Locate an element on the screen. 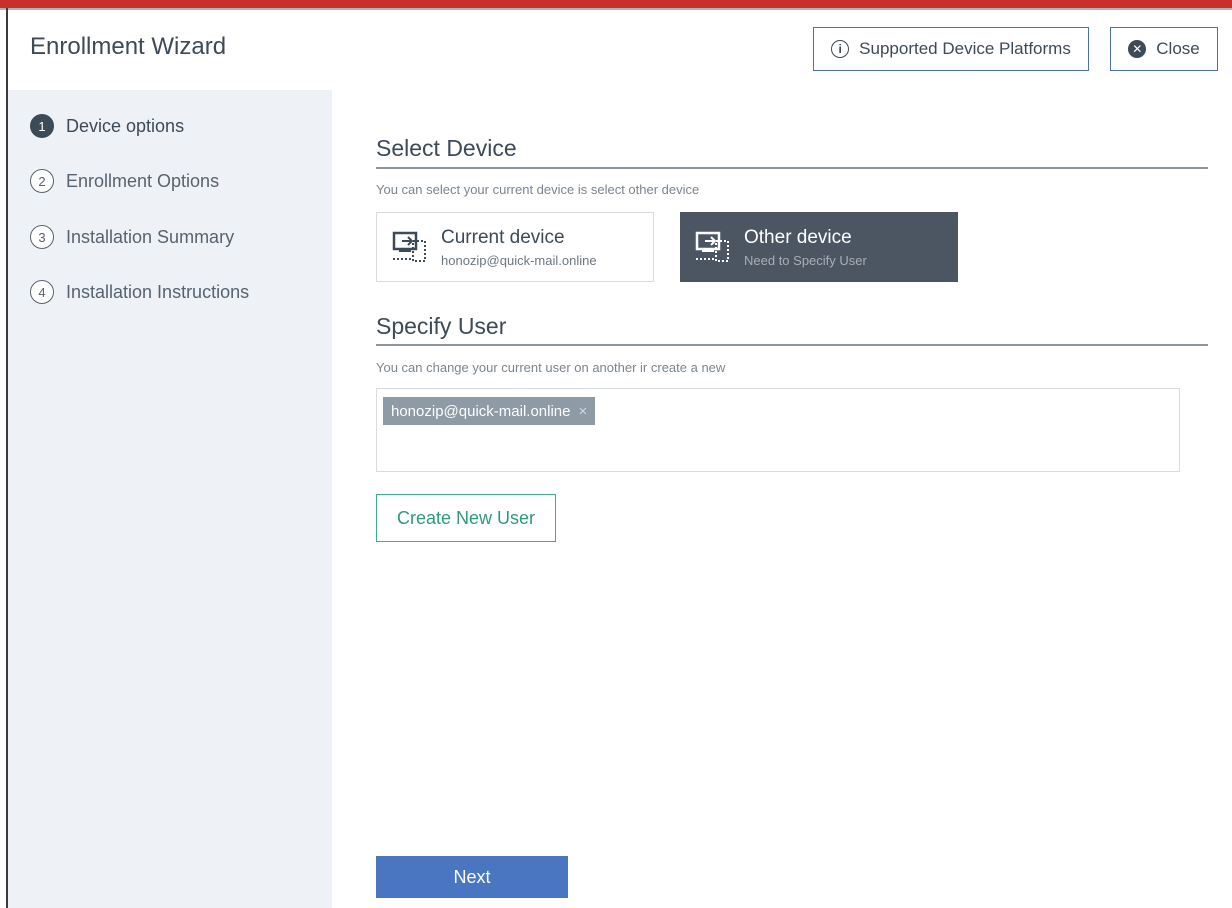  step-label: Device options is located at coordinates (125, 125).